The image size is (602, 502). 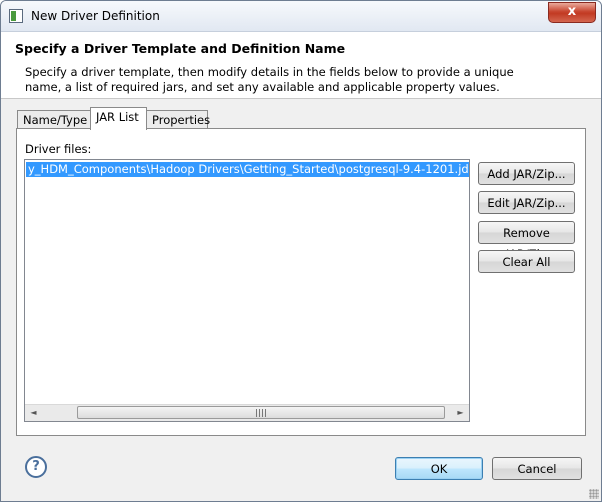 I want to click on help-icon: ?, so click(x=36, y=467).